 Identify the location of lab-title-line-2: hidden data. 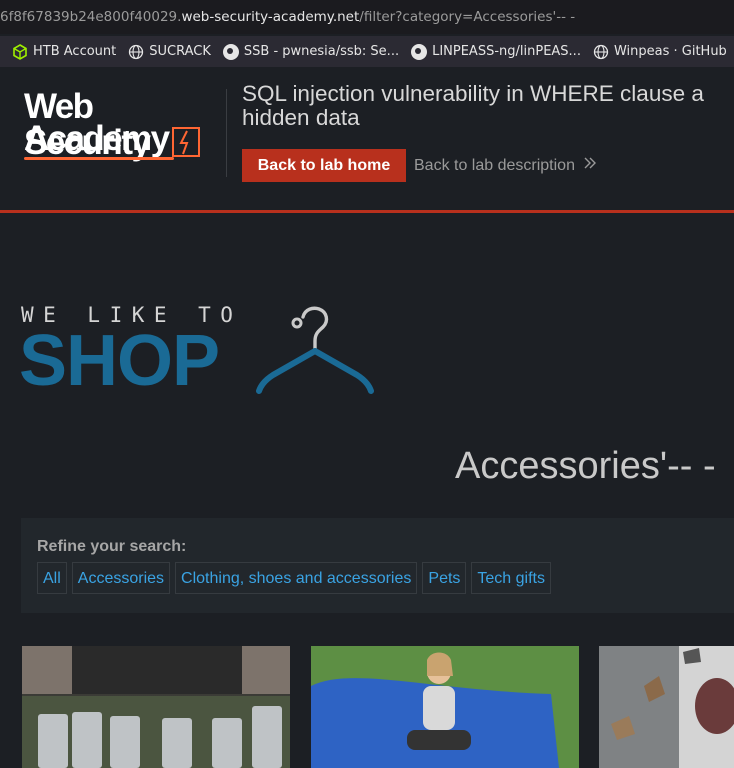
(301, 117).